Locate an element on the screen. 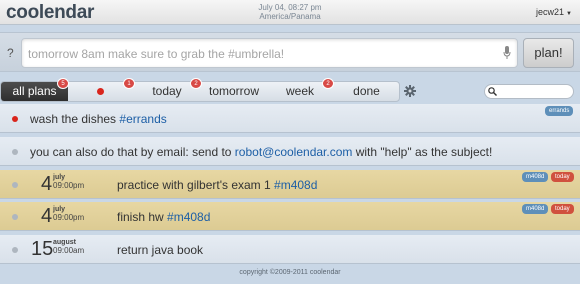  search-icon is located at coordinates (492, 91).